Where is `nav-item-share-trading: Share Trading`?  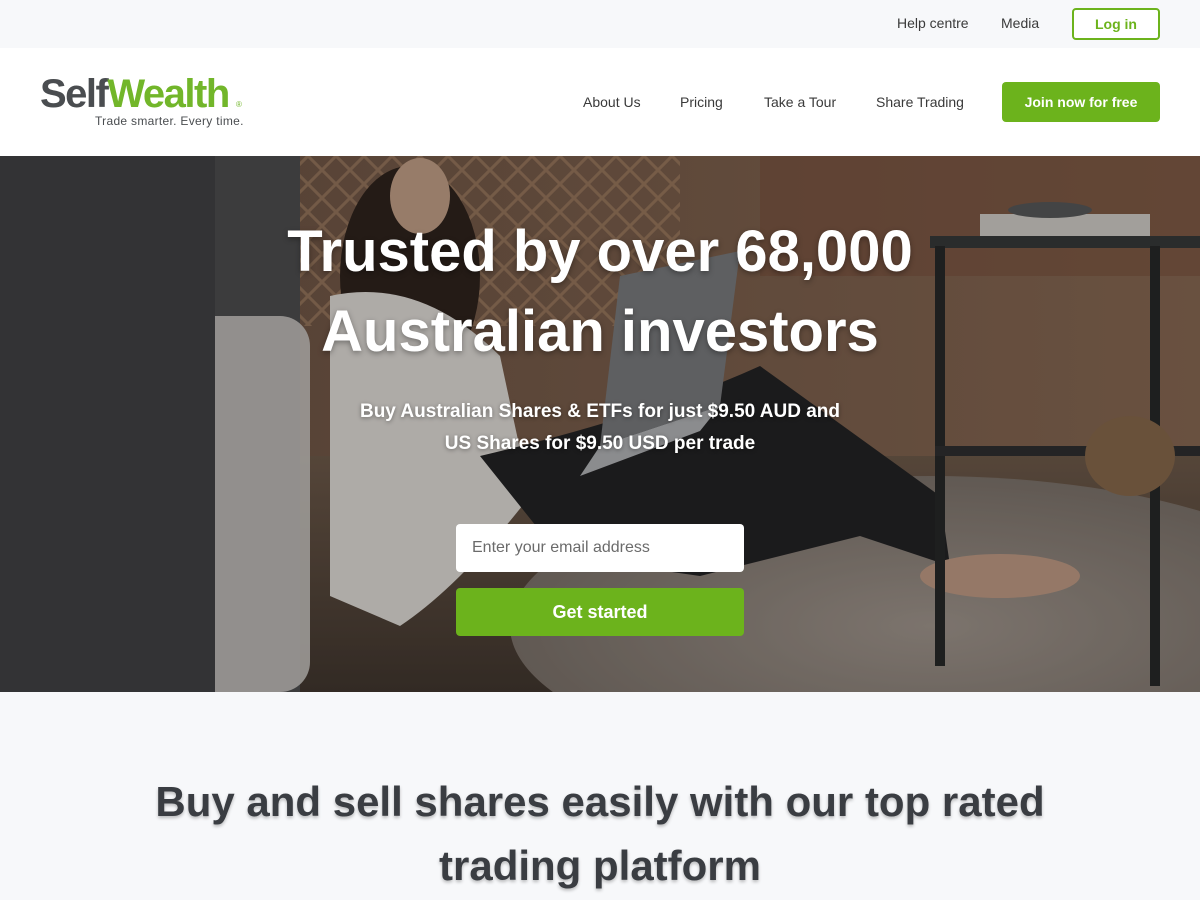
nav-item-share-trading: Share Trading is located at coordinates (920, 102).